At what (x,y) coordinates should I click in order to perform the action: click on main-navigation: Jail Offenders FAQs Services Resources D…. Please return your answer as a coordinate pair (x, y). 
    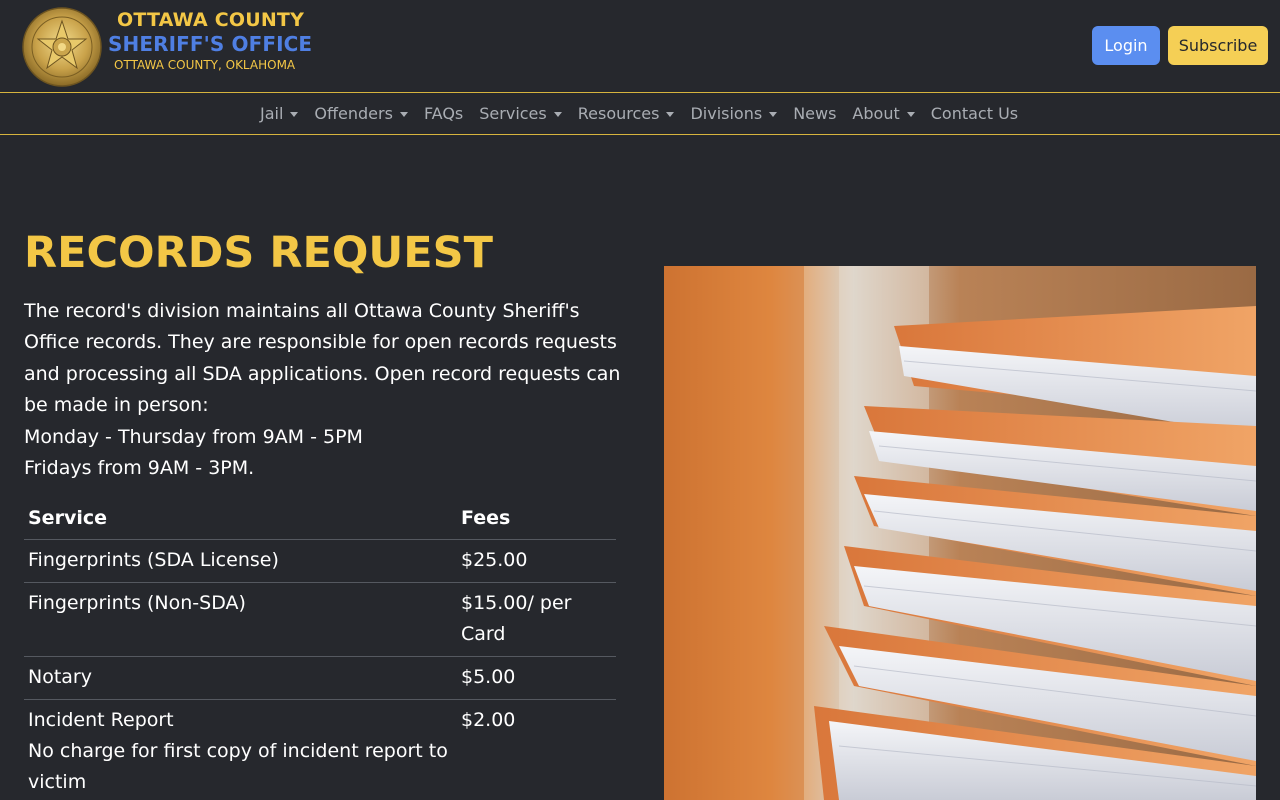
    Looking at the image, I should click on (640, 113).